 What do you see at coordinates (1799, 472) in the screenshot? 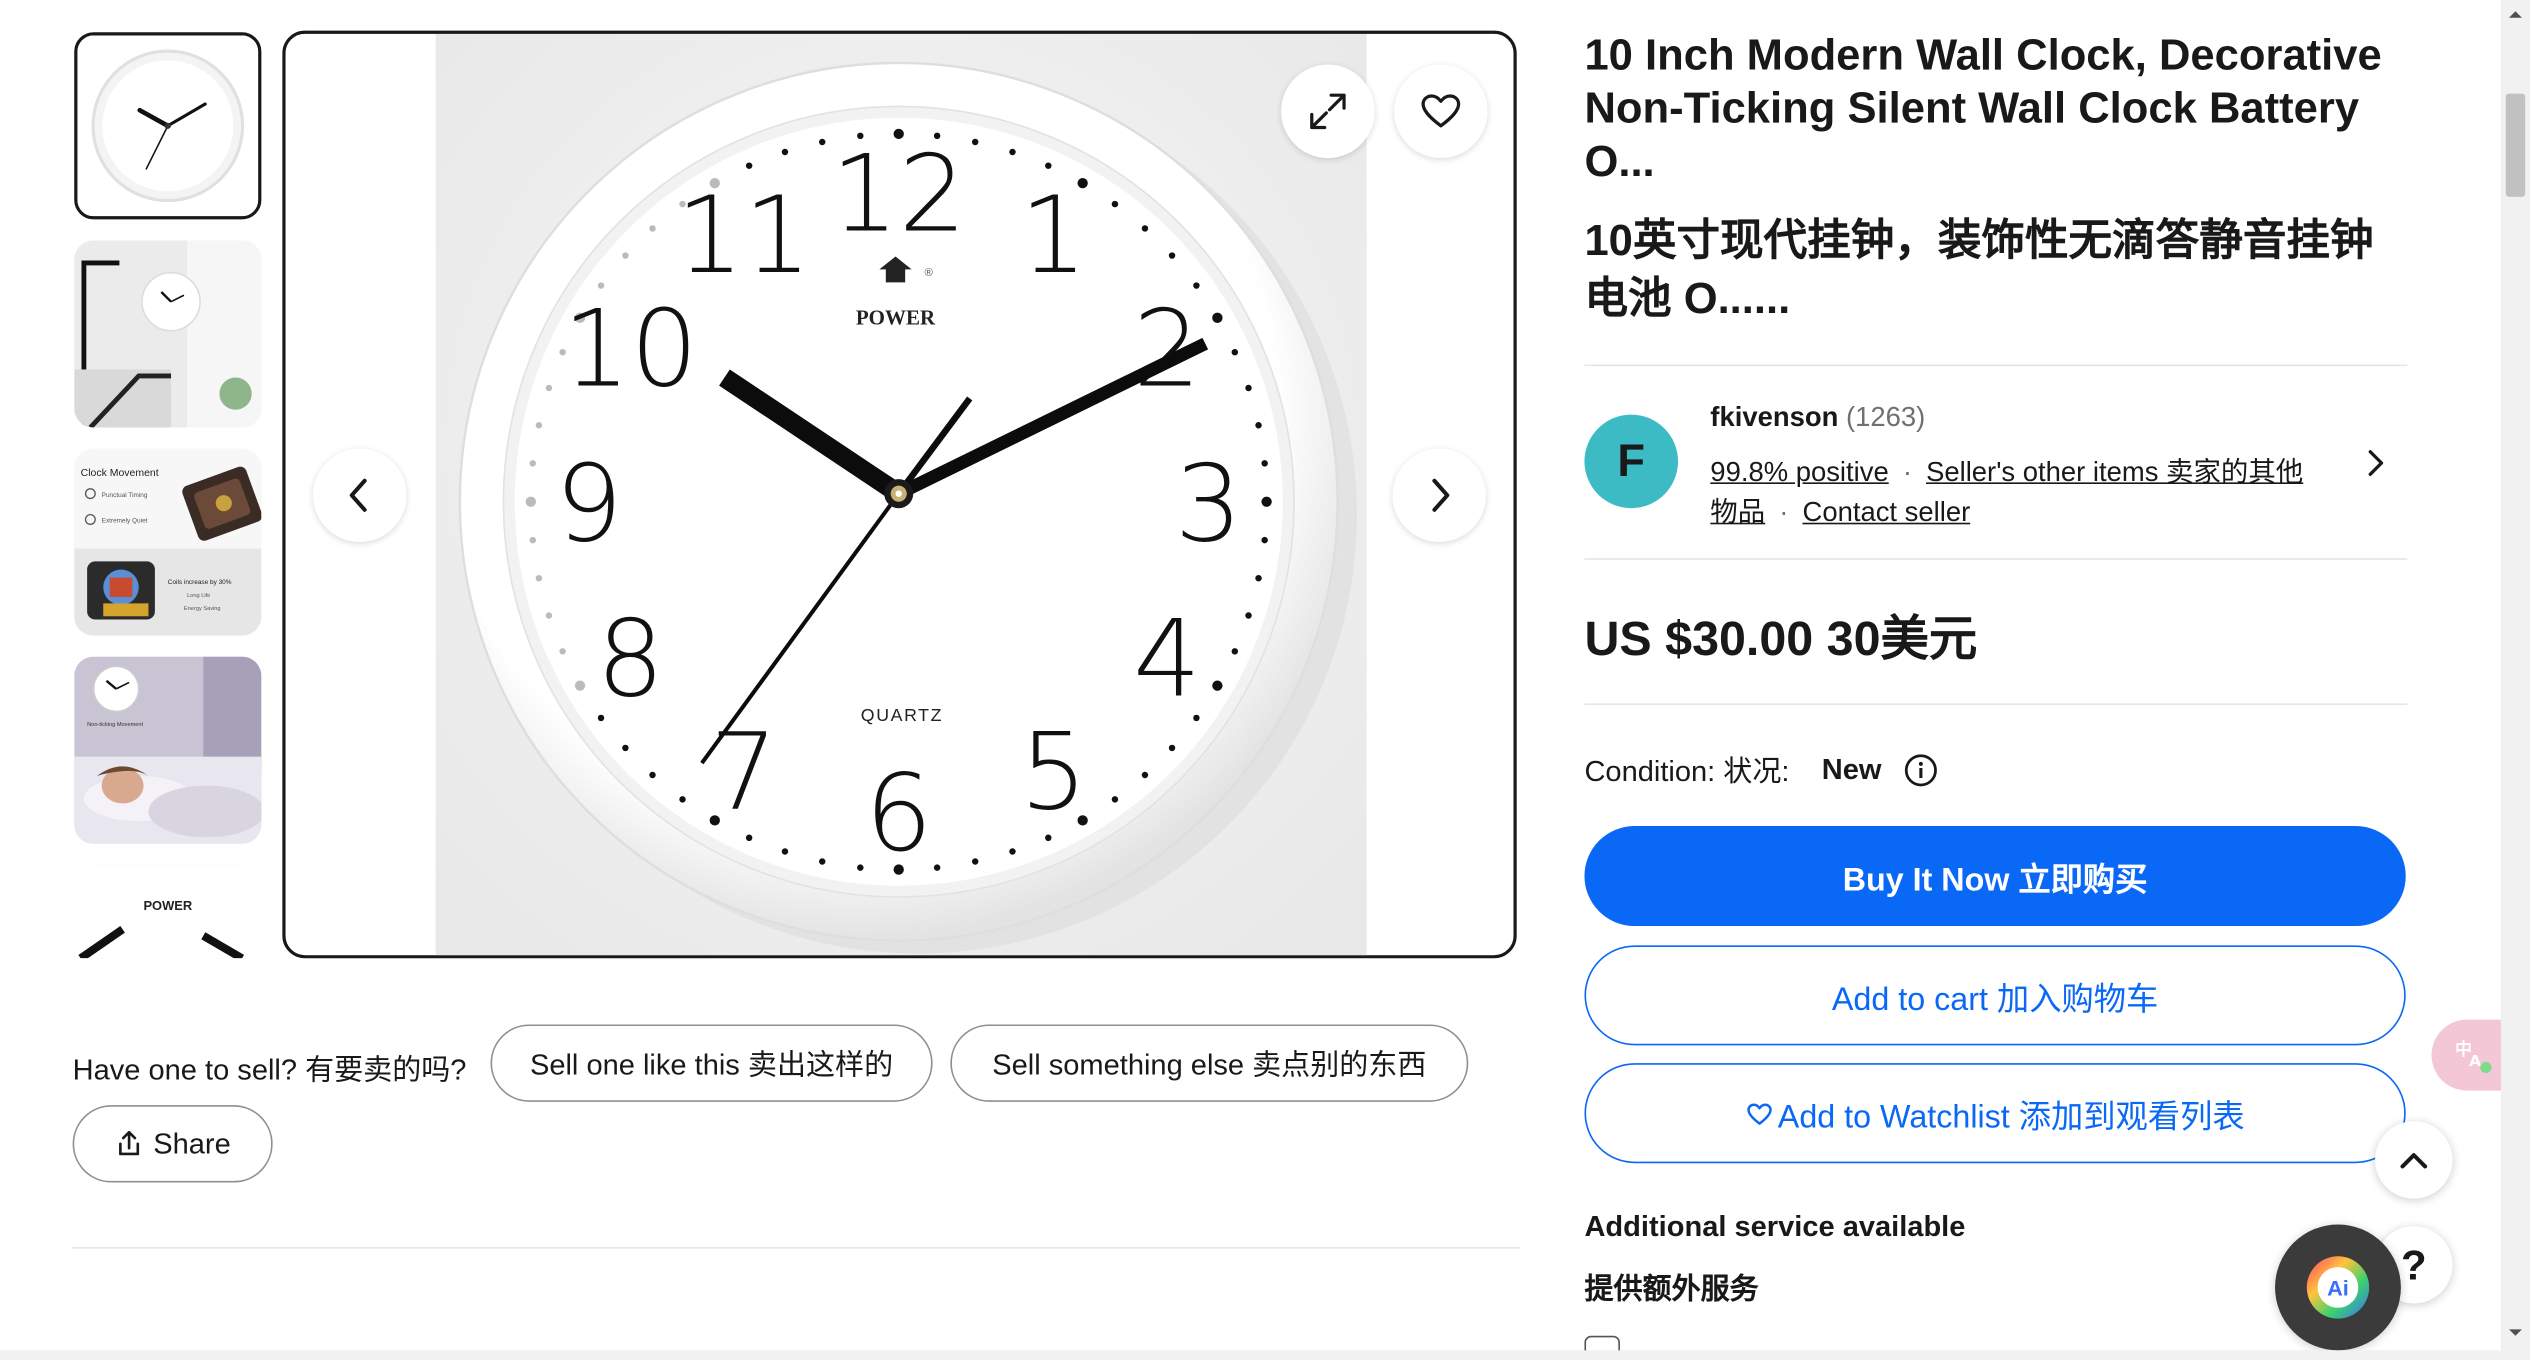
I see `positive-feedback-link: 99.8% positive` at bounding box center [1799, 472].